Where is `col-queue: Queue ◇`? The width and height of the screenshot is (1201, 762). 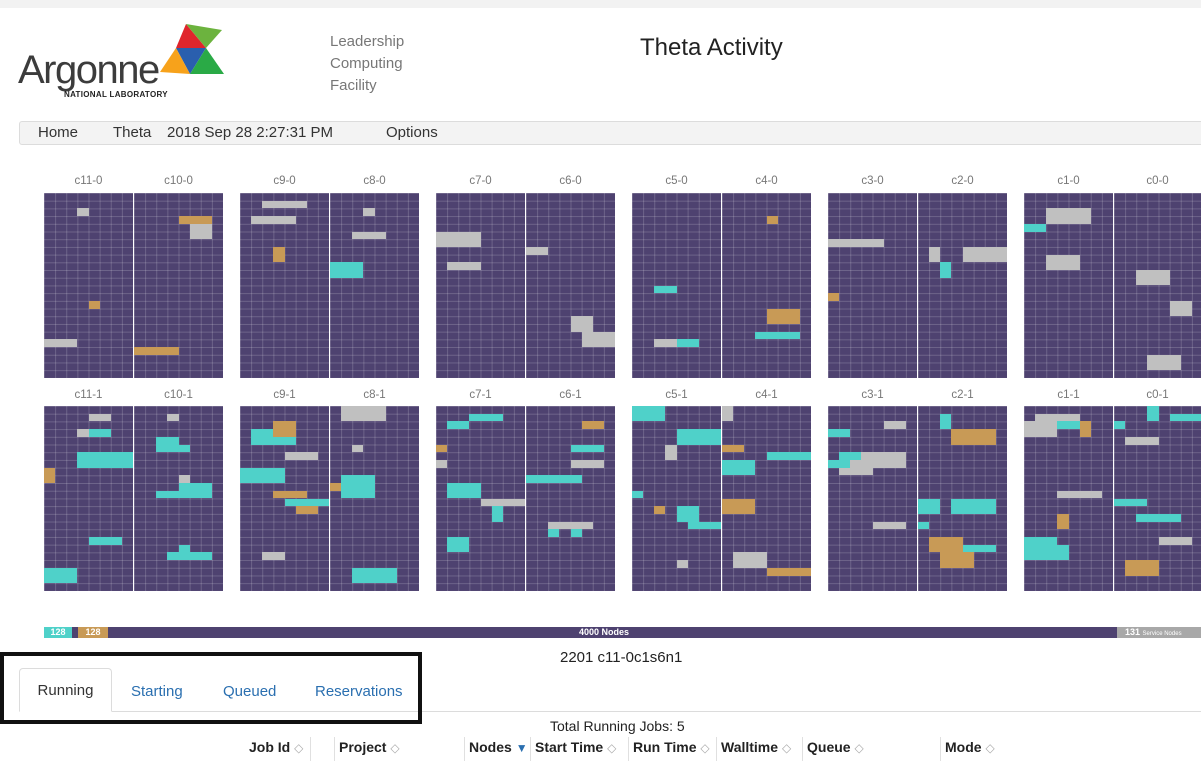 col-queue: Queue ◇ is located at coordinates (872, 749).